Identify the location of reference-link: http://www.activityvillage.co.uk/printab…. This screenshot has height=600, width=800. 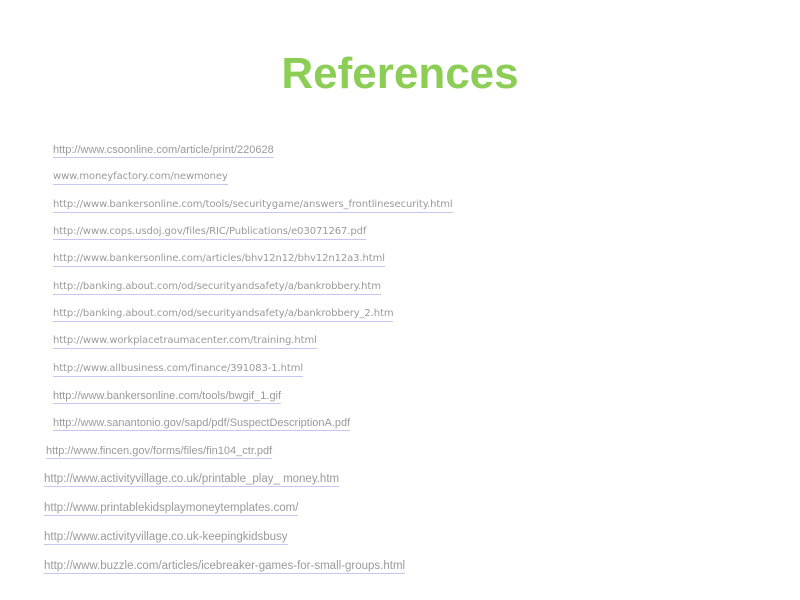
(192, 479).